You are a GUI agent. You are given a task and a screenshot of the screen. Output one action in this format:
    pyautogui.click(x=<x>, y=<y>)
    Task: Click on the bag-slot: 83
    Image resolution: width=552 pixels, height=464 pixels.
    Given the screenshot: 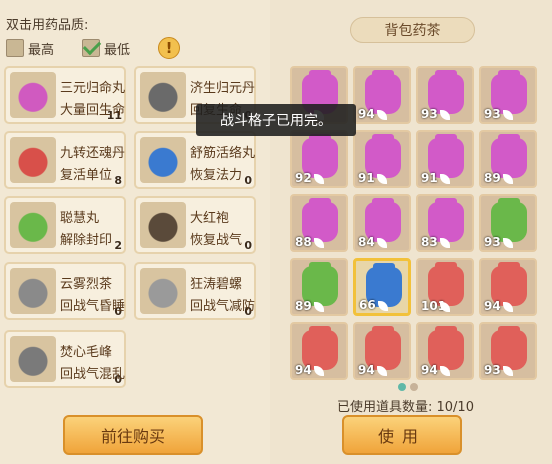 What is the action you would take?
    pyautogui.click(x=445, y=223)
    